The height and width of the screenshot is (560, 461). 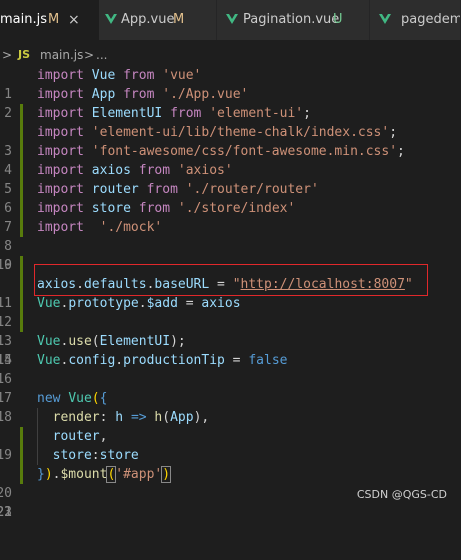 I want to click on code-line: 19 render: h => h(App),, so click(x=230, y=435).